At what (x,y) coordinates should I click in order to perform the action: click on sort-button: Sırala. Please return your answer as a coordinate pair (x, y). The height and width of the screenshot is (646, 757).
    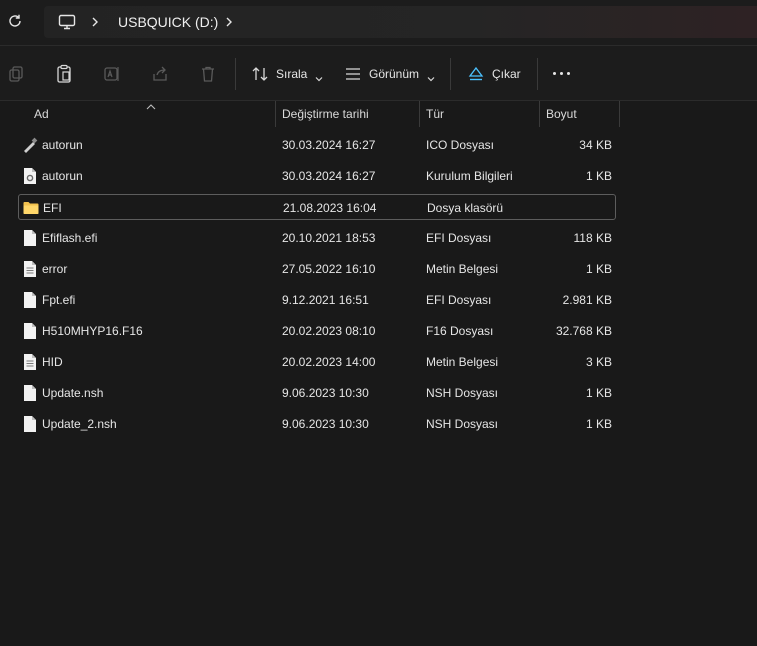
    Looking at the image, I should click on (286, 74).